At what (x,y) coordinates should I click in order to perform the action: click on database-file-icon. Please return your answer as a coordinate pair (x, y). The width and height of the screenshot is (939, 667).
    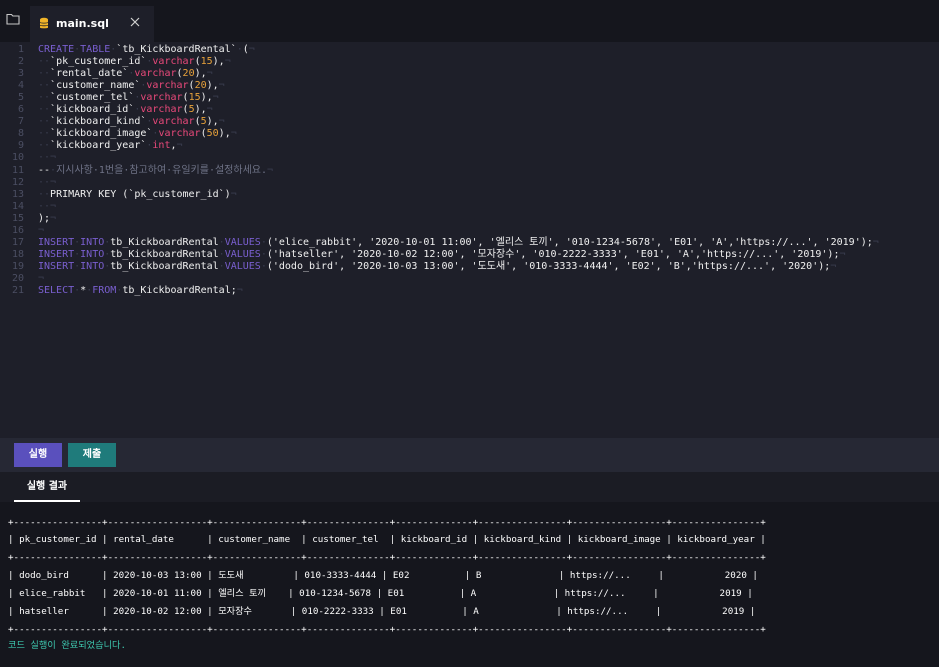
    Looking at the image, I should click on (44, 23).